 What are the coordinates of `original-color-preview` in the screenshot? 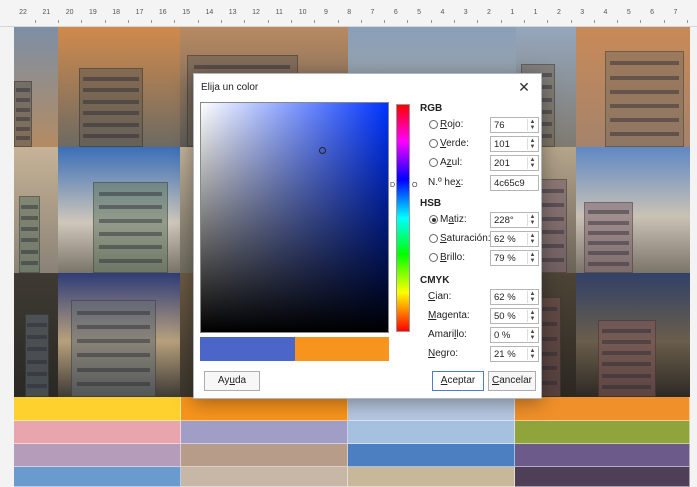 It's located at (342, 349).